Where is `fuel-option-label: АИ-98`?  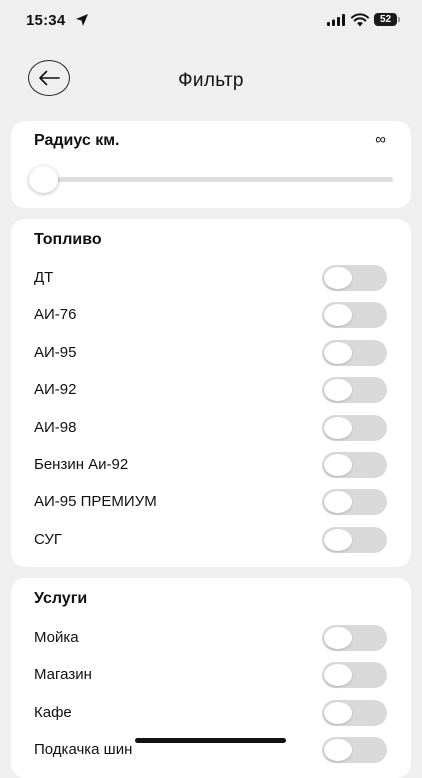 fuel-option-label: АИ-98 is located at coordinates (55, 427).